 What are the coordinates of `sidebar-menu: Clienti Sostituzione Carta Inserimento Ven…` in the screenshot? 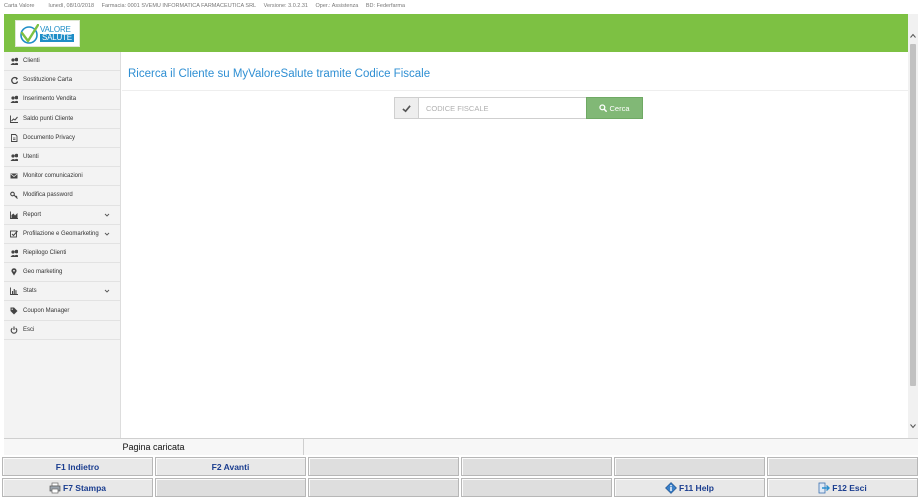 It's located at (62, 245).